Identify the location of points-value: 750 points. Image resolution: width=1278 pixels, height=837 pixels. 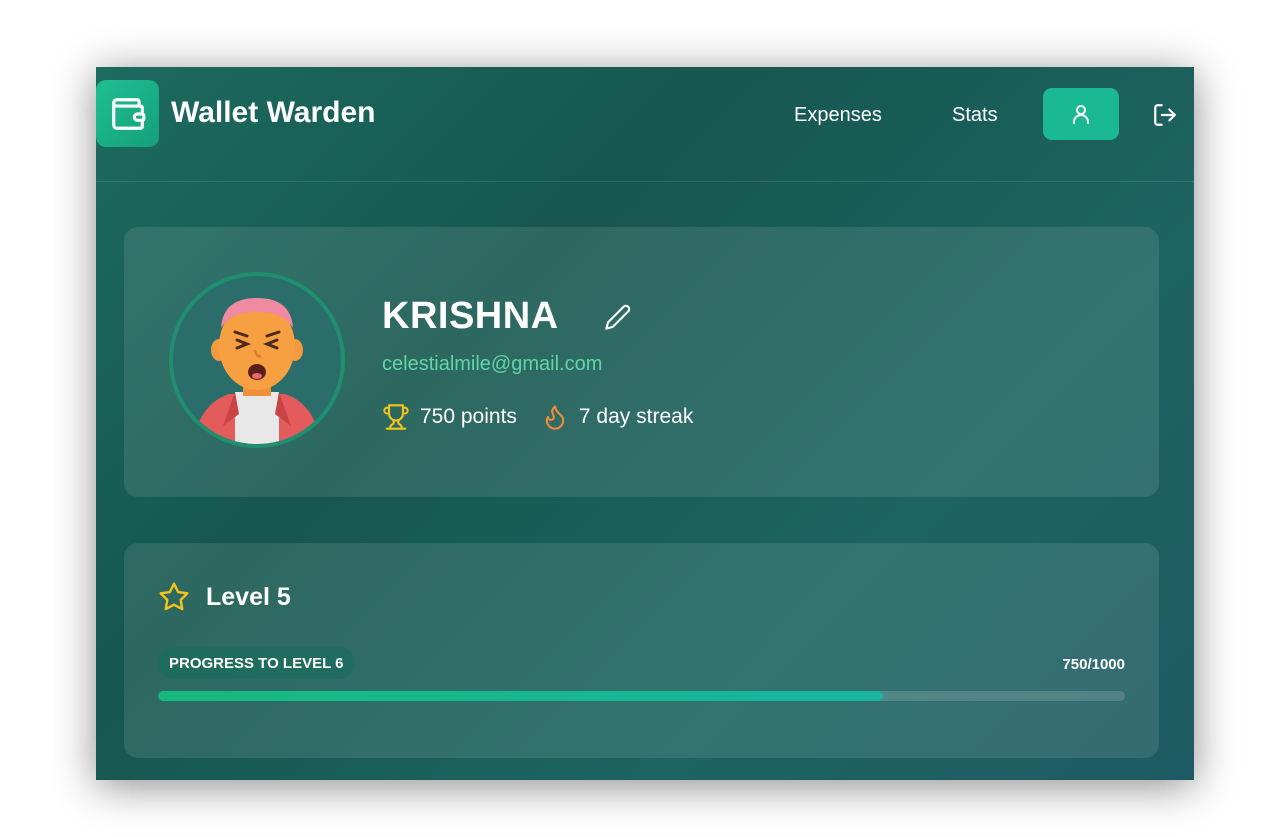
(468, 416).